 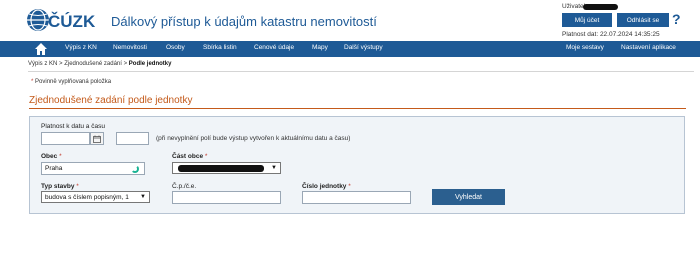 I want to click on cislo-jednotky-input, so click(x=356, y=197).